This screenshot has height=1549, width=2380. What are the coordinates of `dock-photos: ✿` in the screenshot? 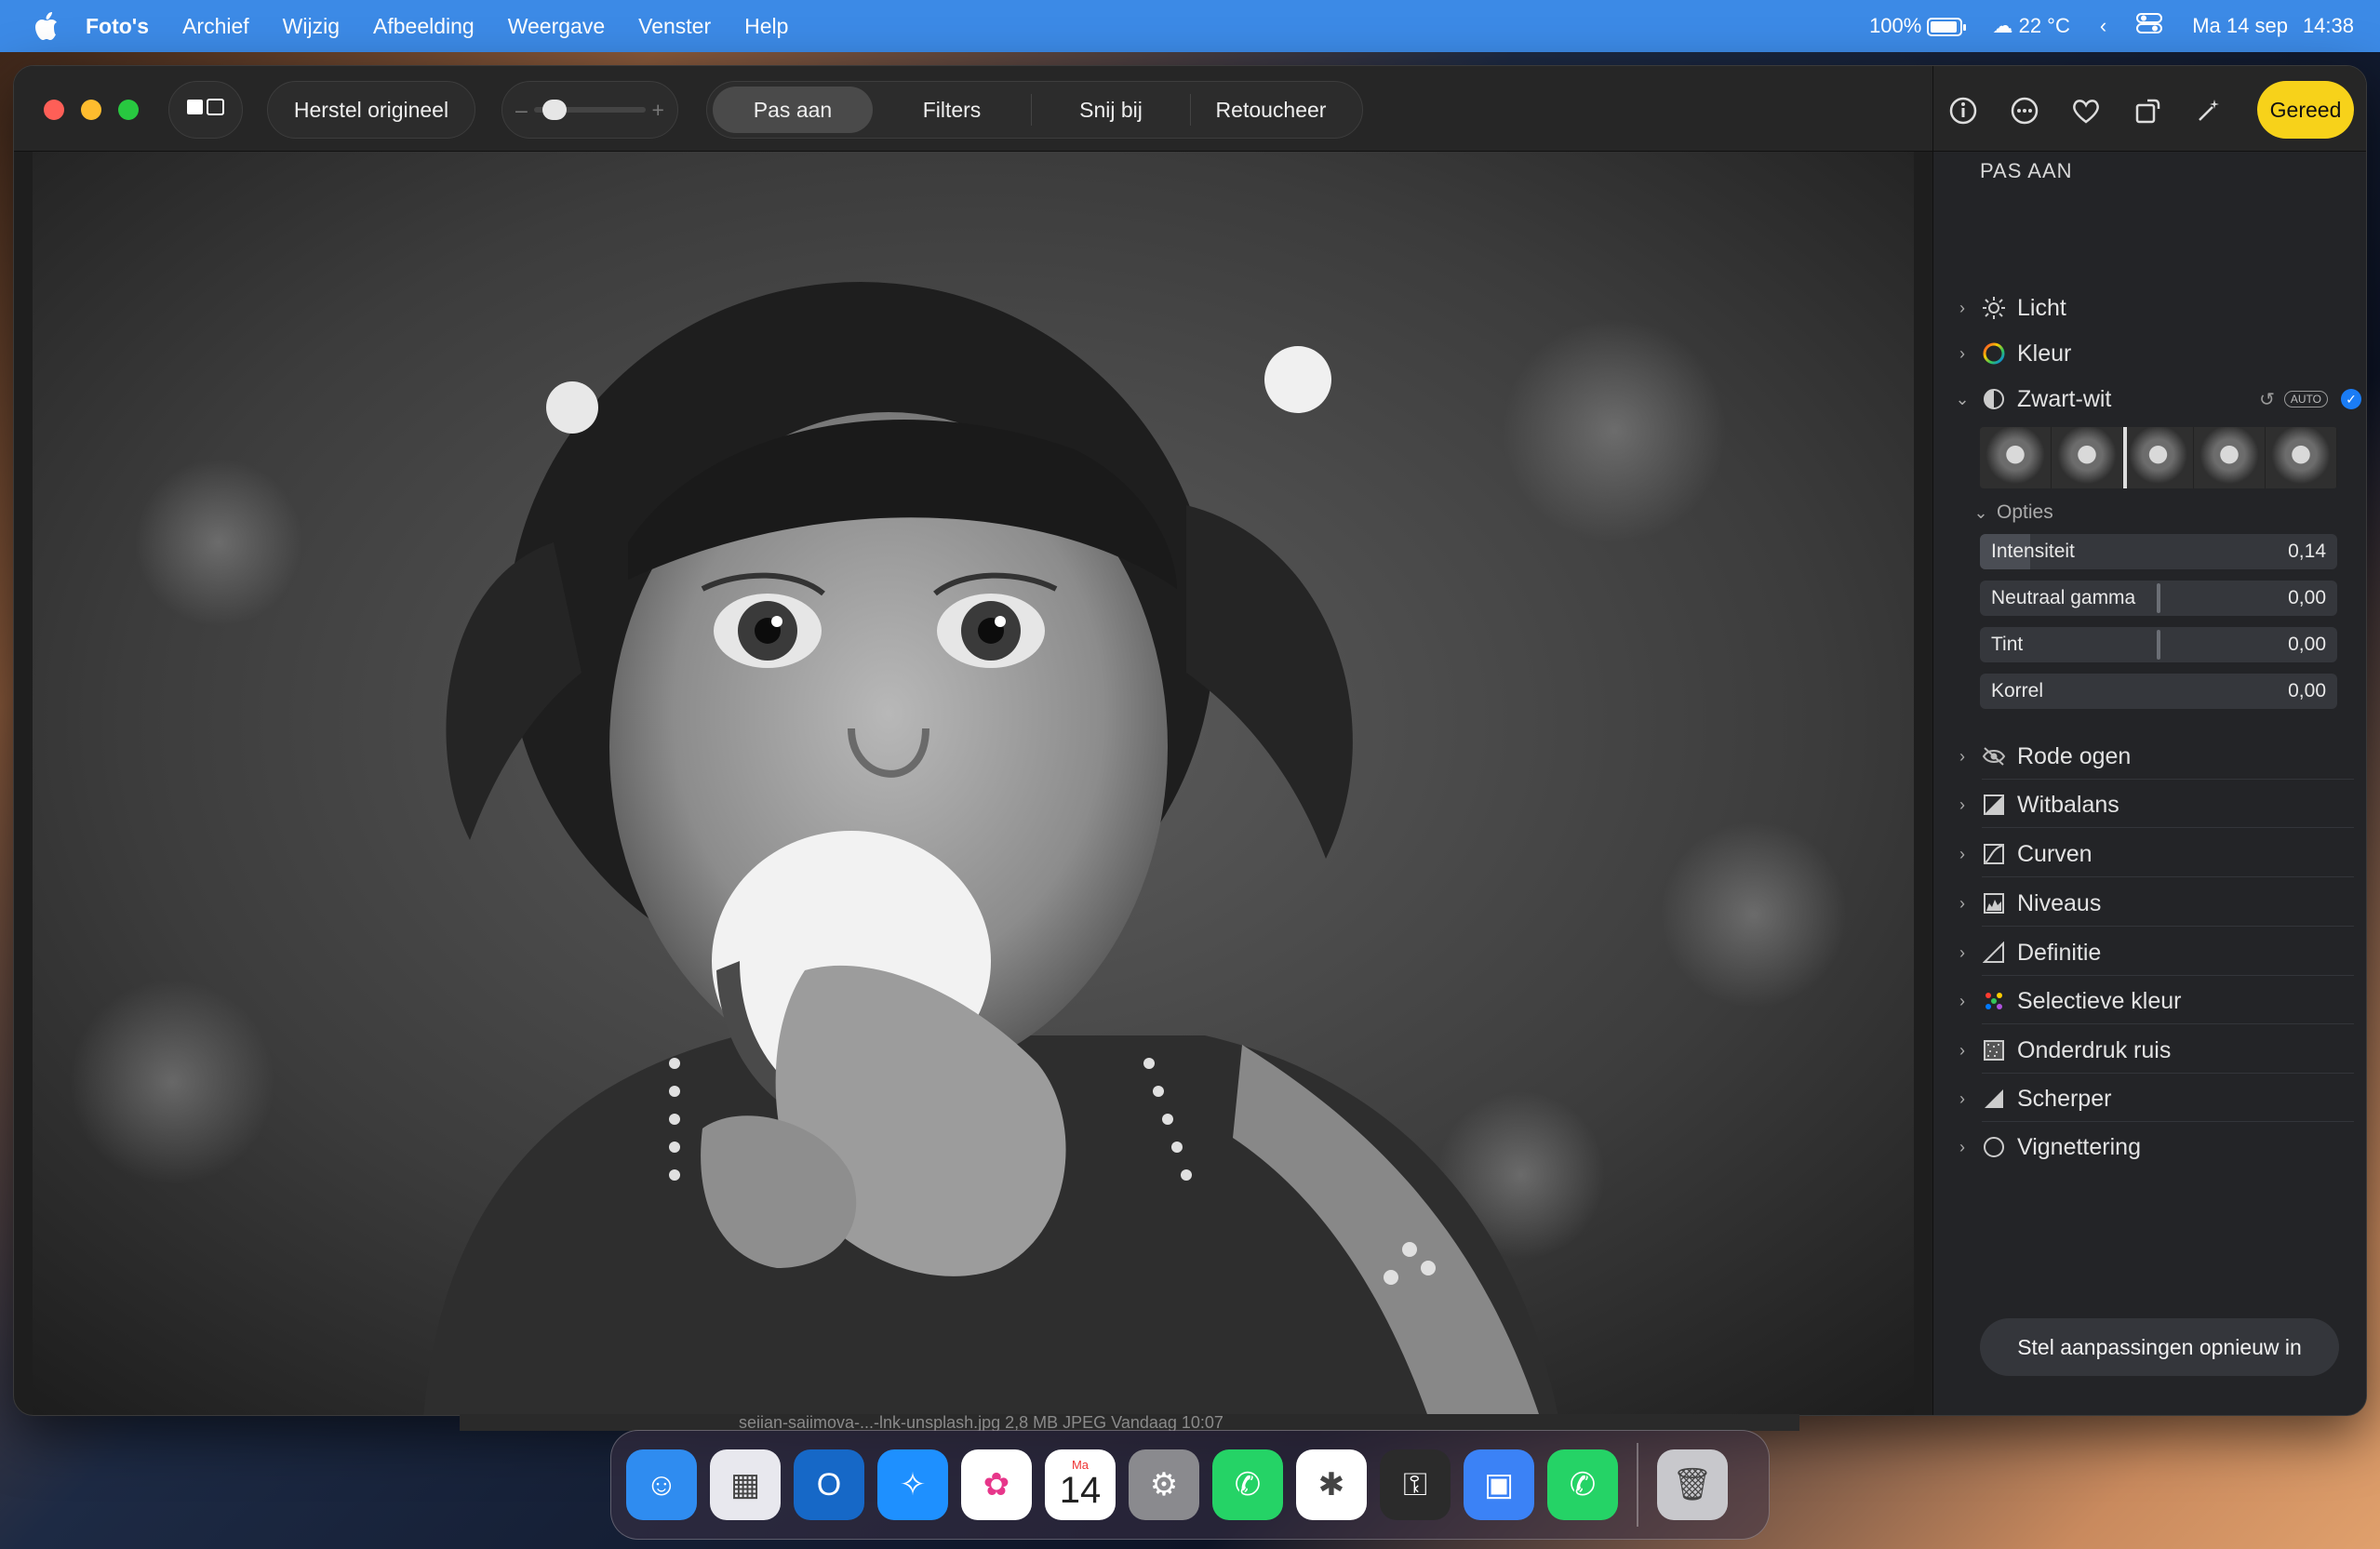 It's located at (996, 1484).